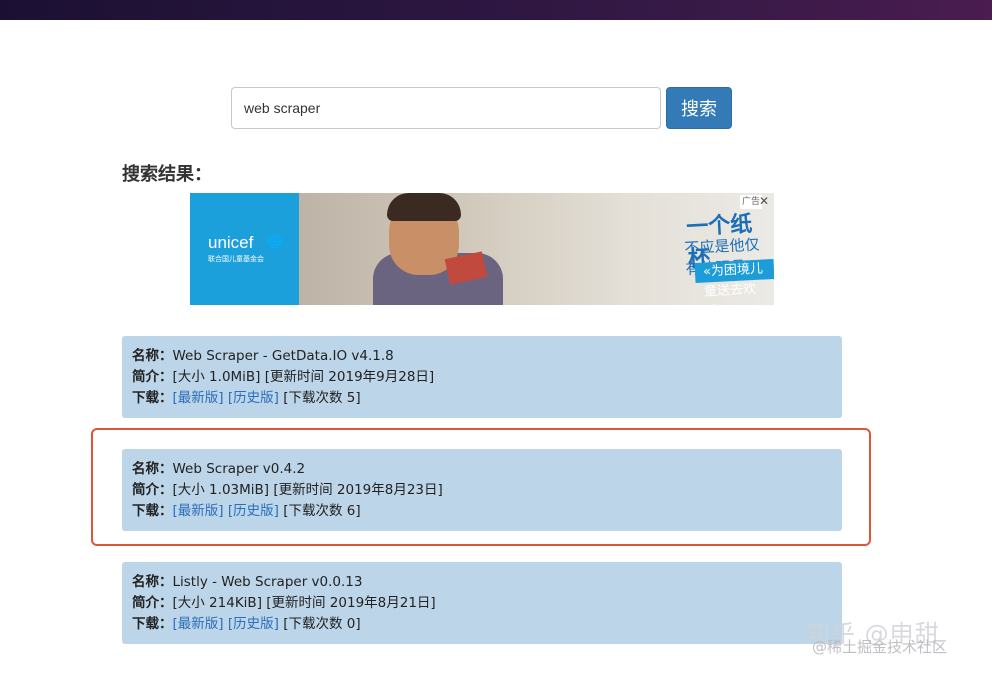  I want to click on result-intro-row: 简介：[大小 1.0MiB] [更新时间 2019年9月28日], so click(482, 377).